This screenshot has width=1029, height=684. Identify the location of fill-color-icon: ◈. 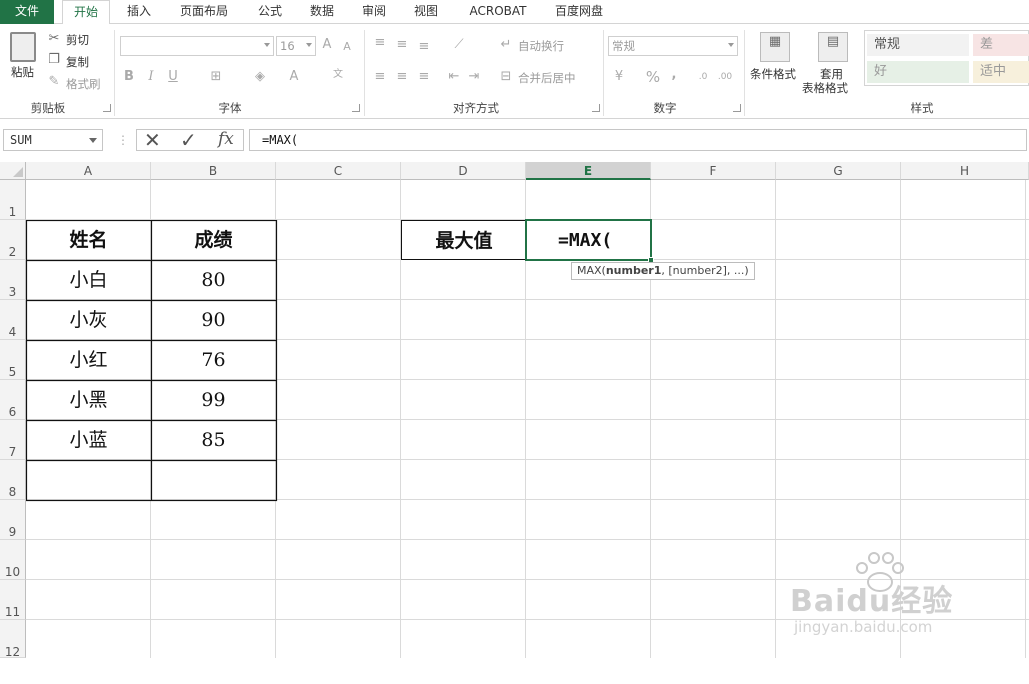
(260, 77).